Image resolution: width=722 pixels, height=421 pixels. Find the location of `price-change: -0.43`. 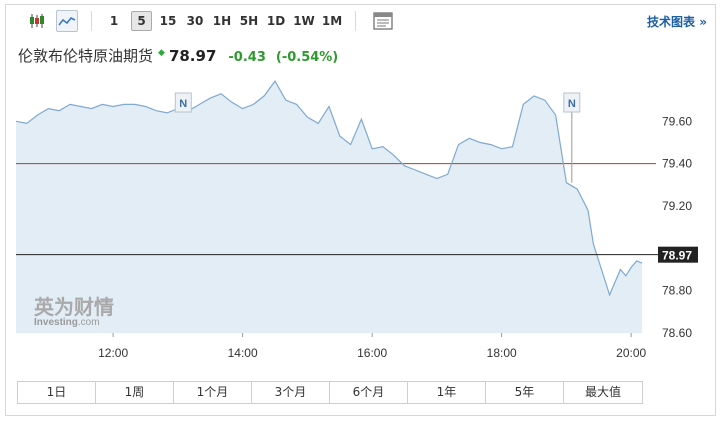

price-change: -0.43 is located at coordinates (247, 57).